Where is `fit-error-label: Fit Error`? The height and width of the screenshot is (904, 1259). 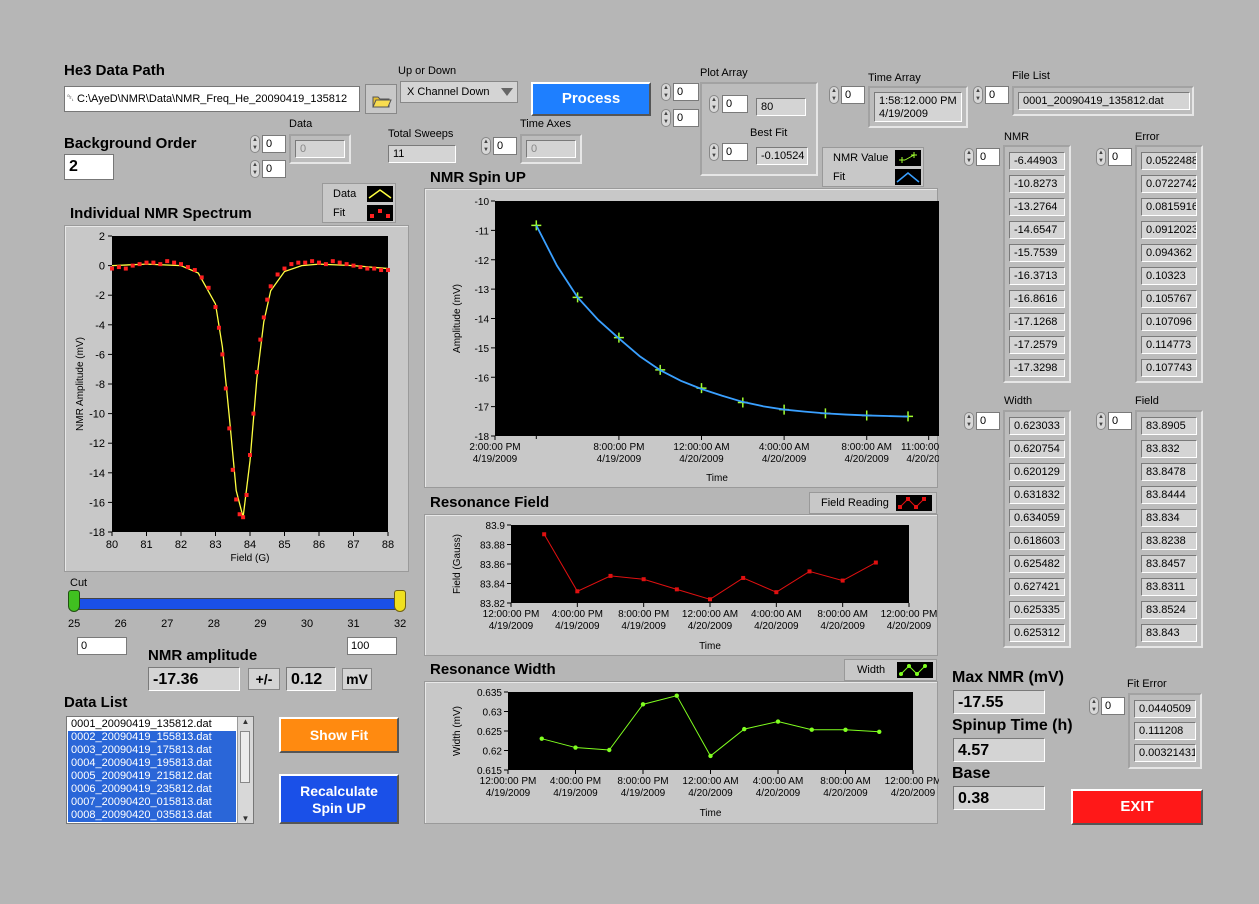 fit-error-label: Fit Error is located at coordinates (1147, 684).